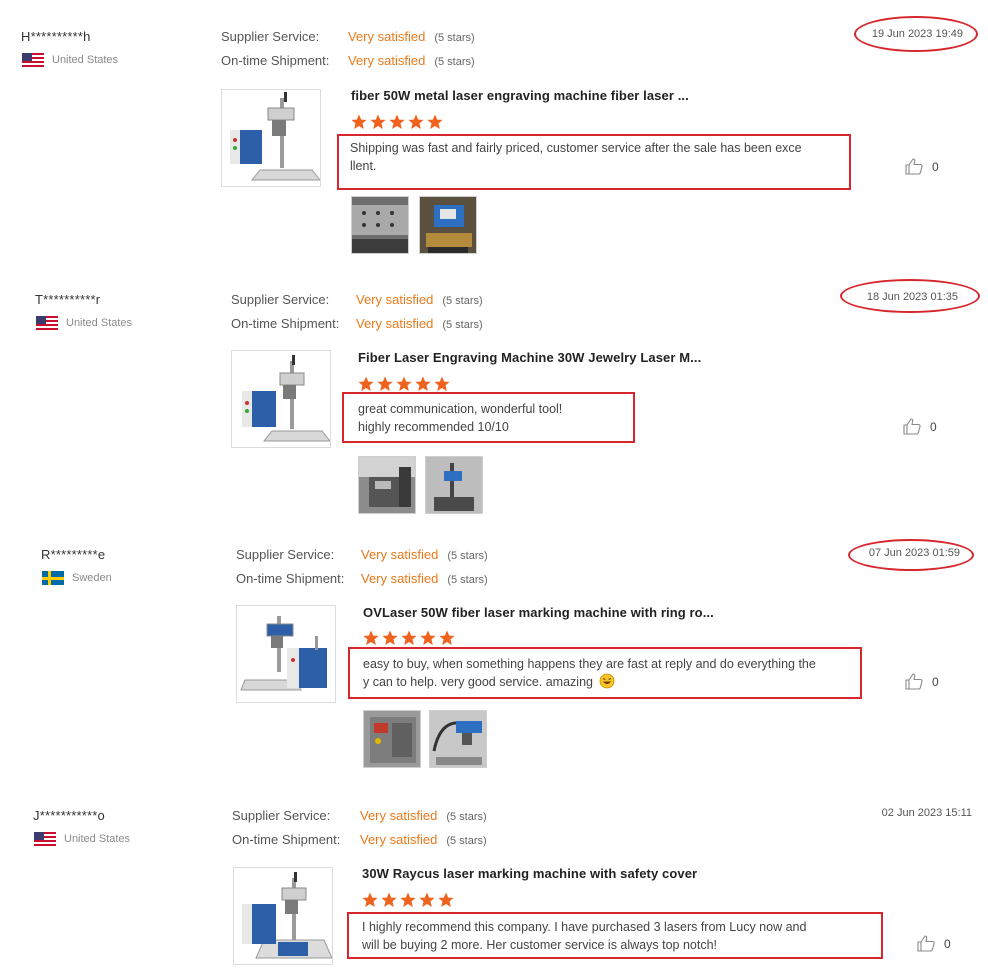 The image size is (988, 979). Describe the element at coordinates (53, 578) in the screenshot. I see `sweden-flag-icon` at that location.